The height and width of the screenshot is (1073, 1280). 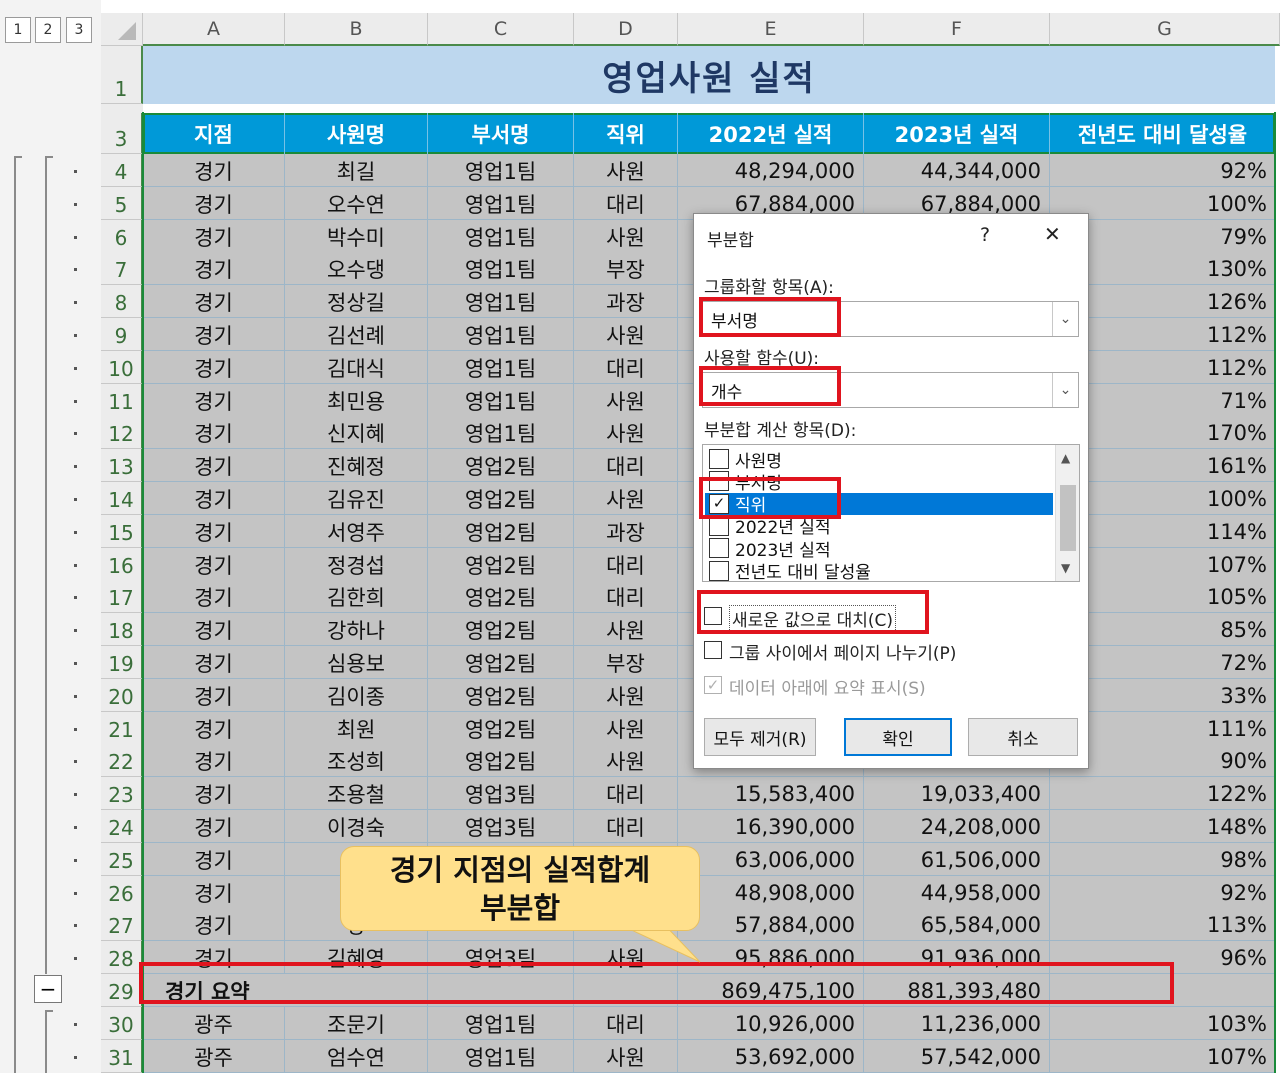 What do you see at coordinates (1162, 957) in the screenshot?
I see `cell-achievement-rate: 96%` at bounding box center [1162, 957].